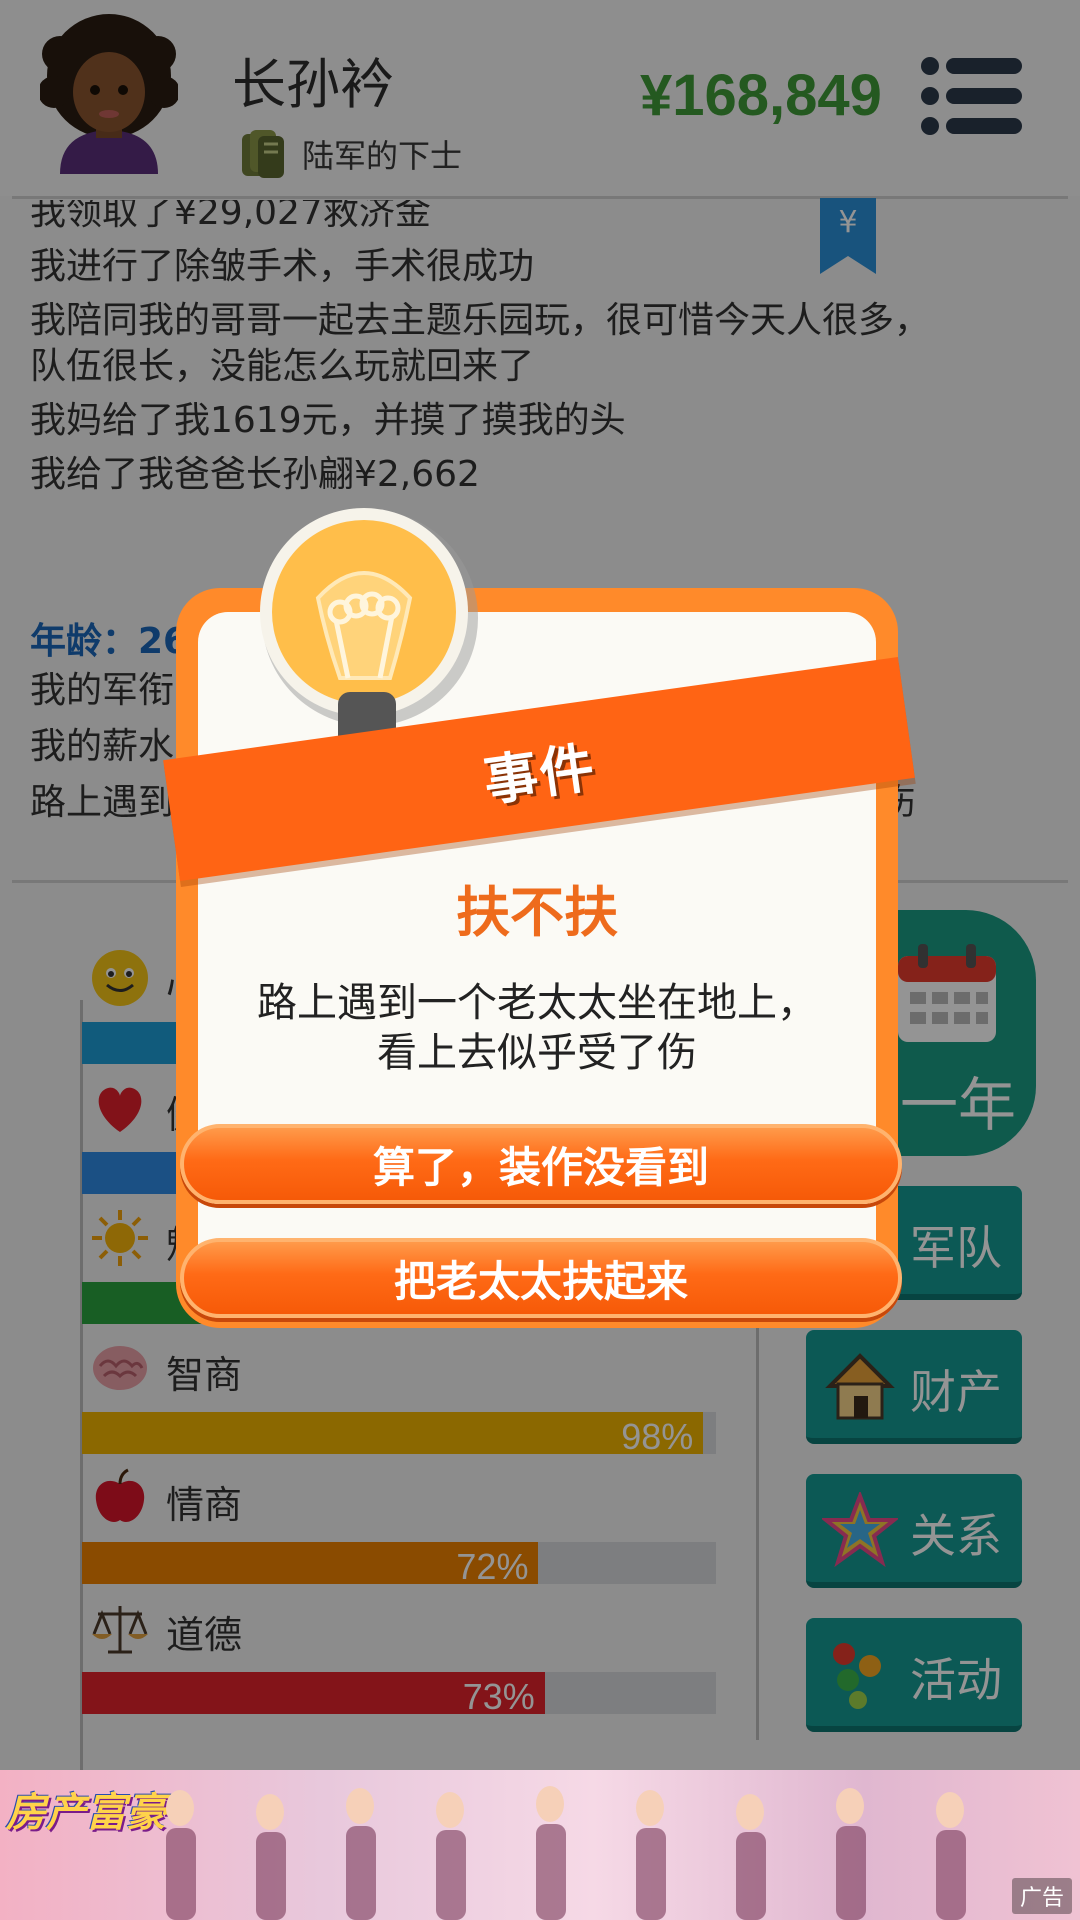 This screenshot has width=1080, height=1920. I want to click on ad-banner: 房产富豪 广告, so click(540, 1845).